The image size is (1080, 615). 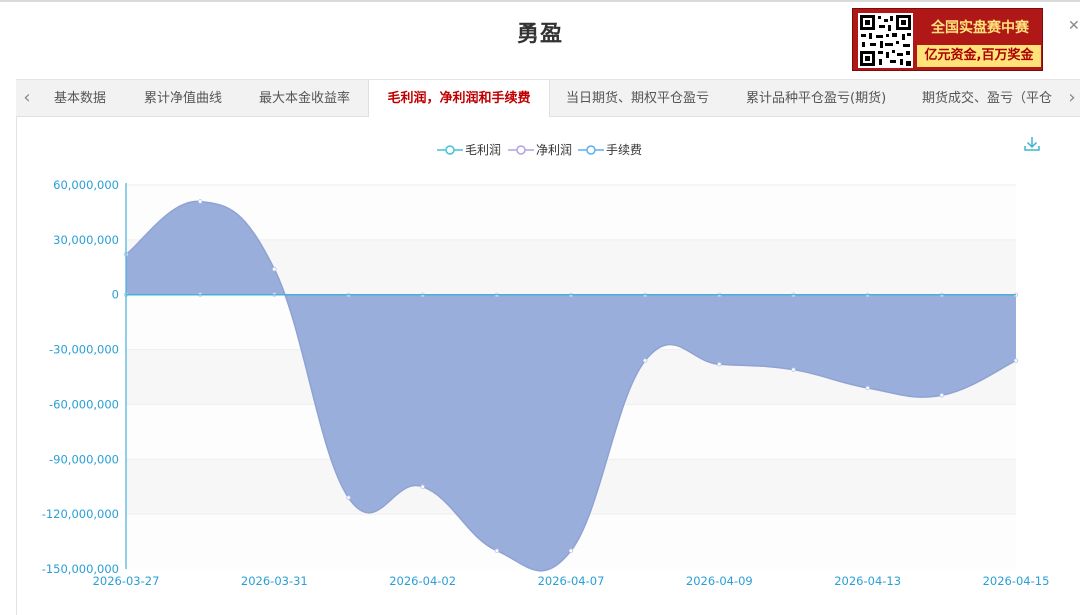 I want to click on x-tick-label: 2026-04-09, so click(x=719, y=581).